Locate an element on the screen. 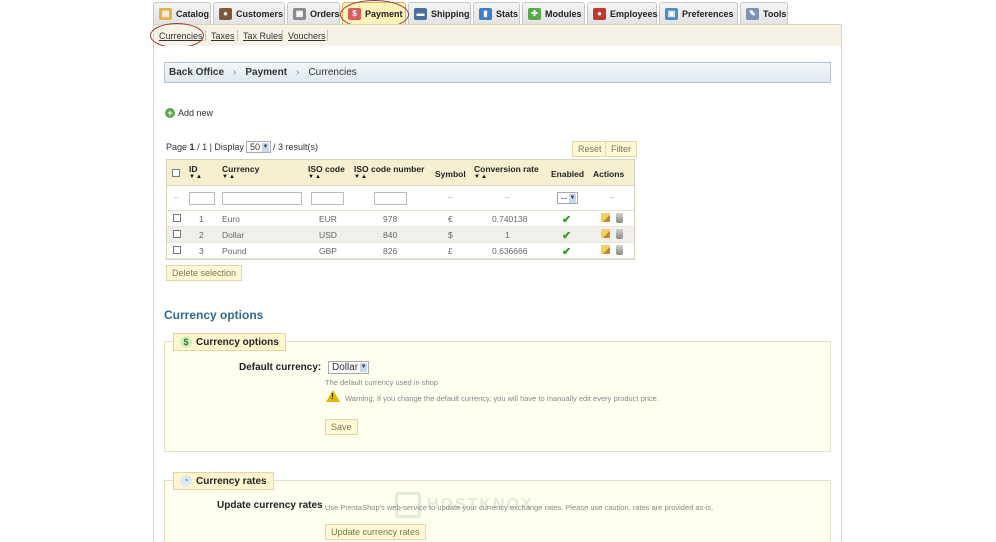  col-id: ID ▼▲ is located at coordinates (196, 172).